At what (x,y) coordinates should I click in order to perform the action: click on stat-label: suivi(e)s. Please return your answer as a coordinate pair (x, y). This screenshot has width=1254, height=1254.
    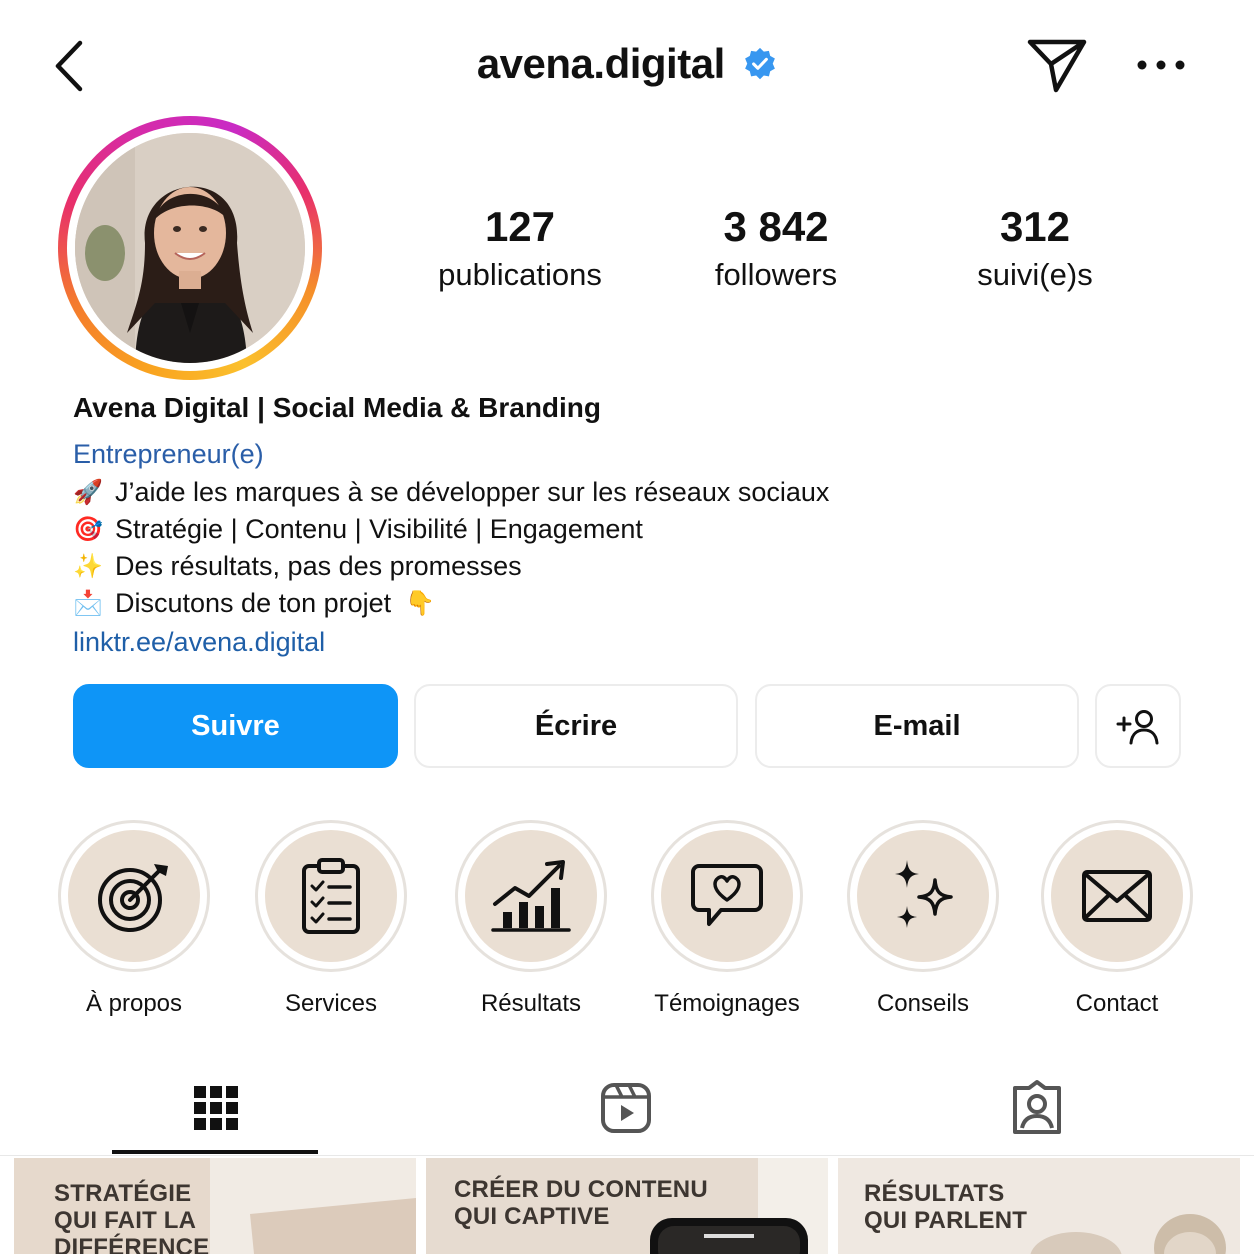
    Looking at the image, I should click on (1035, 274).